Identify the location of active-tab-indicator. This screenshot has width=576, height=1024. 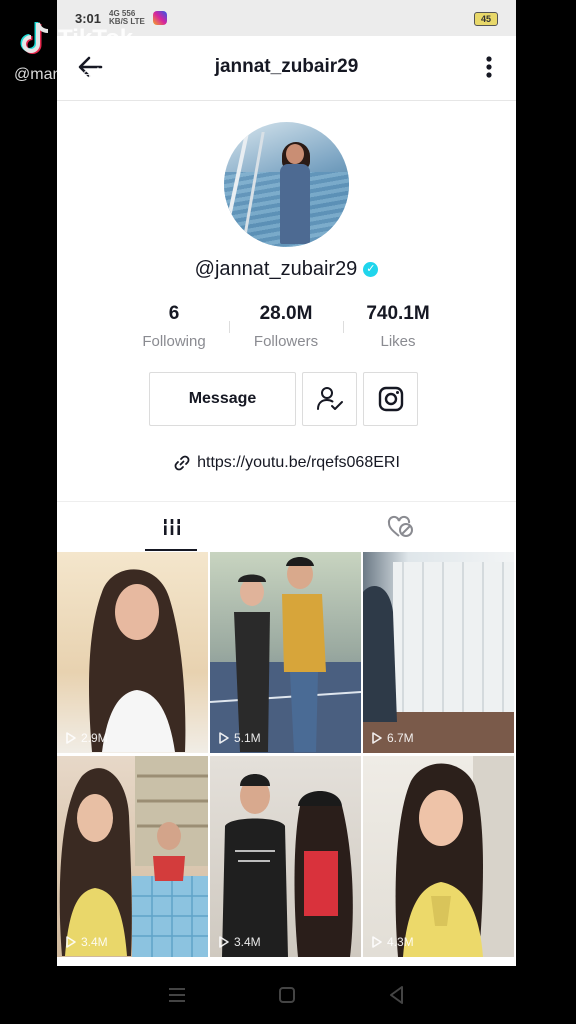
(171, 550).